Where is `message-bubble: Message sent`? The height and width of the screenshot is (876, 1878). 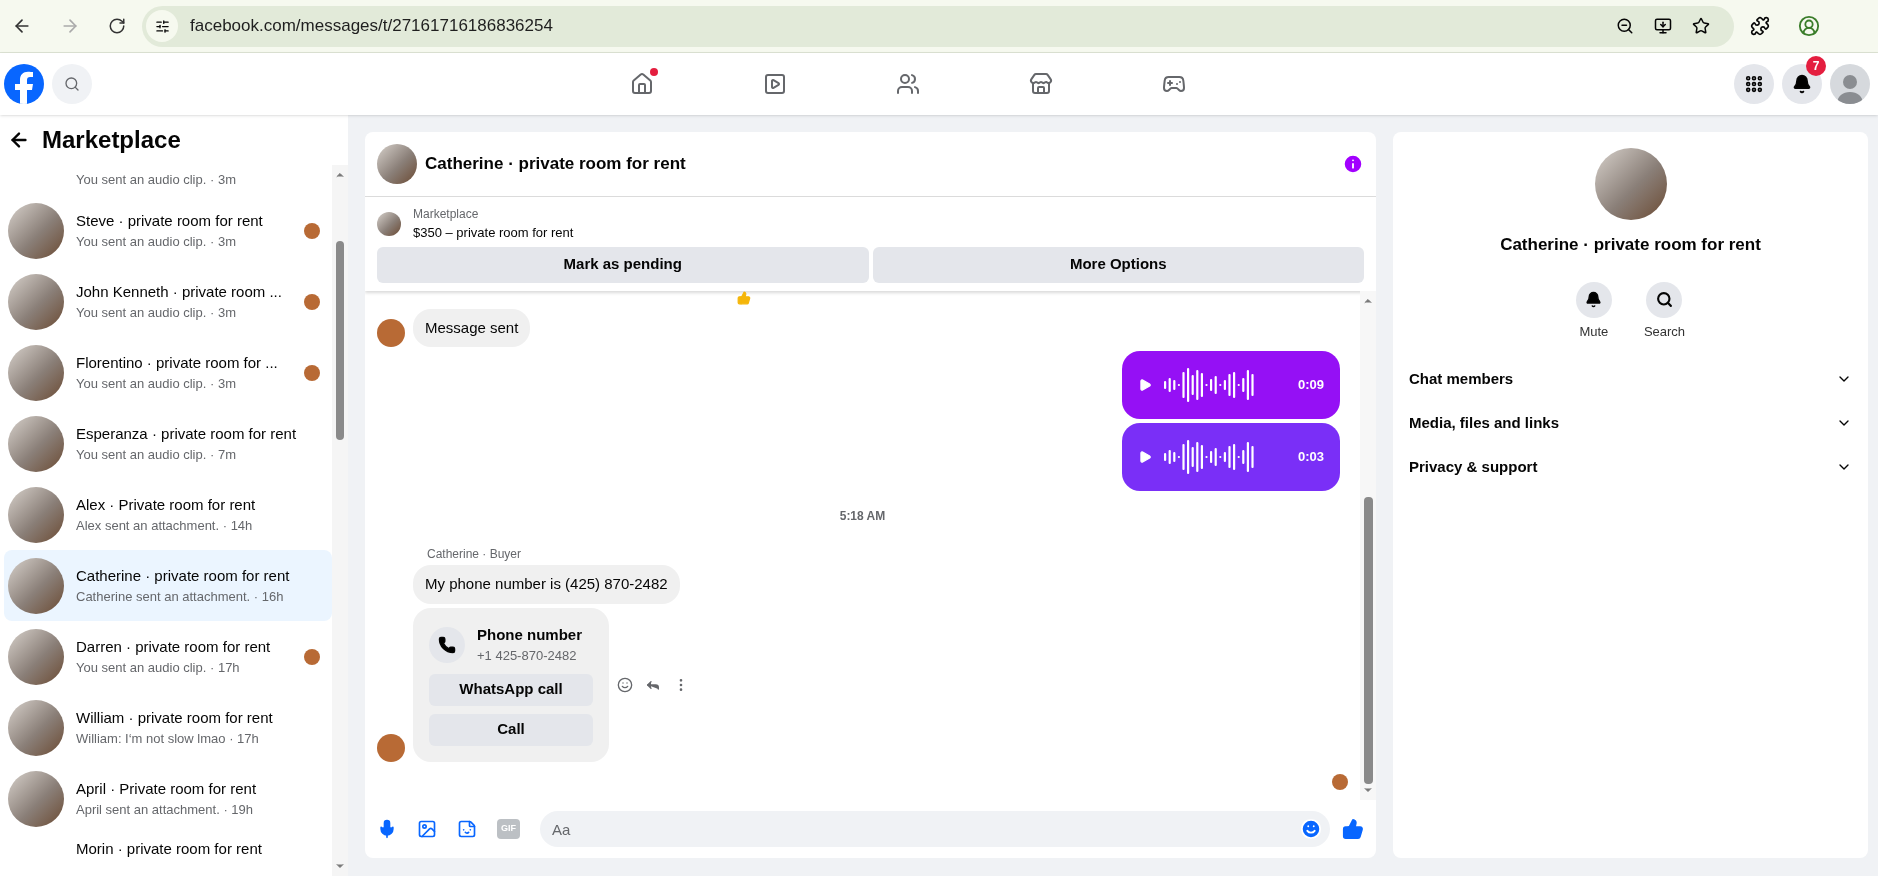
message-bubble: Message sent is located at coordinates (472, 327).